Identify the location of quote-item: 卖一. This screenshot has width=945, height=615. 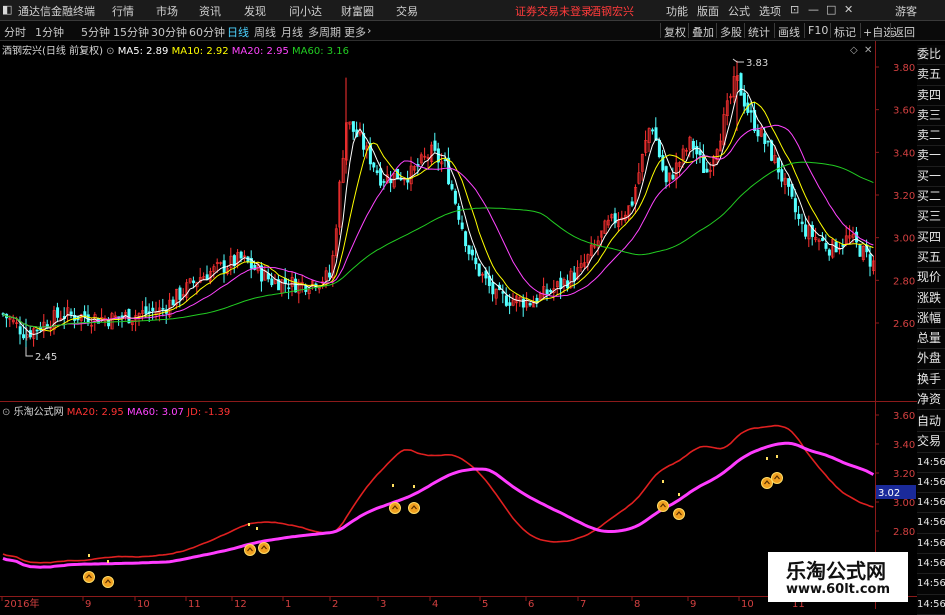
(931, 156).